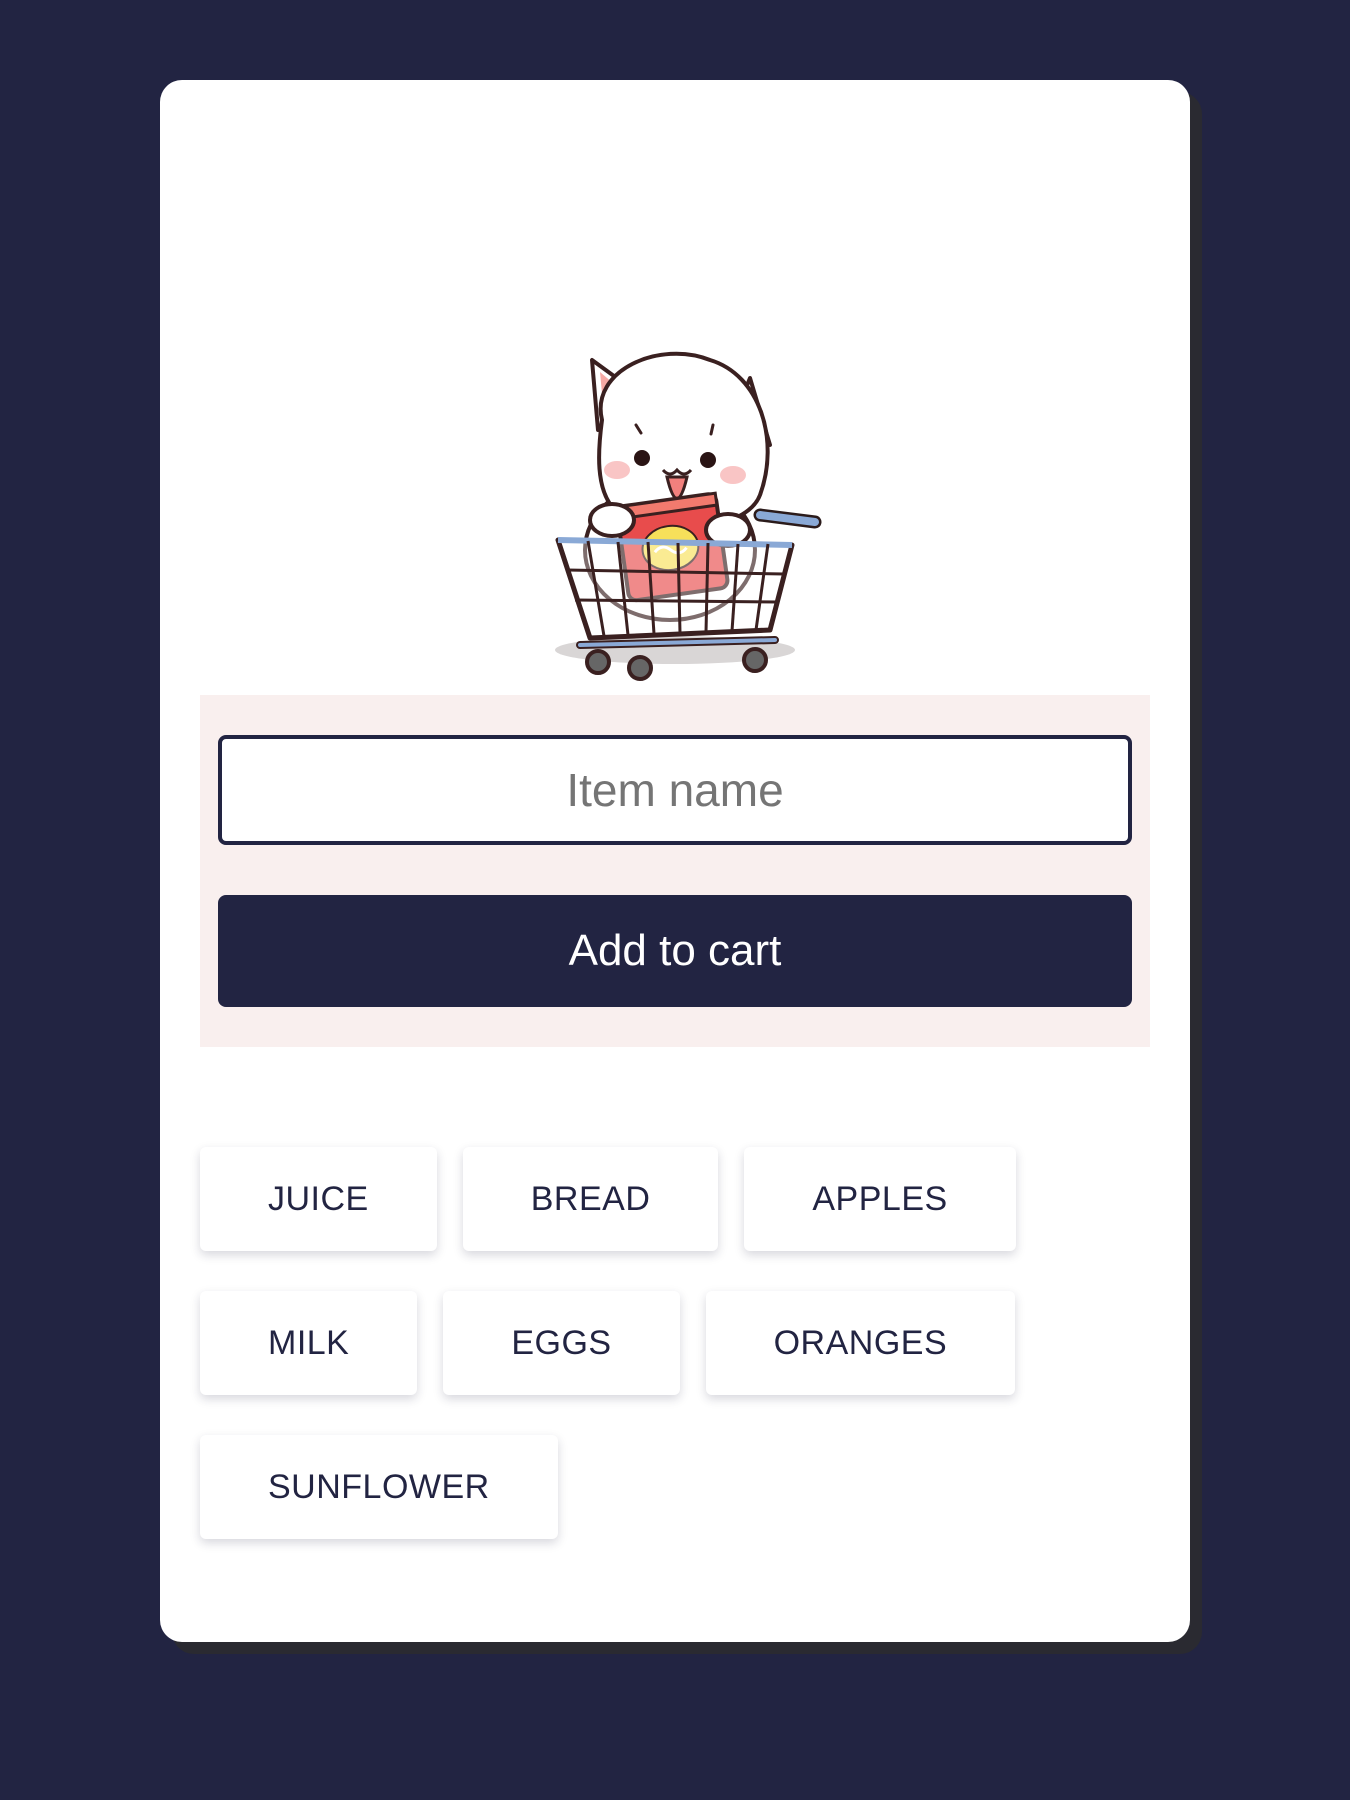  What do you see at coordinates (309, 1343) in the screenshot?
I see `list-item: MILK` at bounding box center [309, 1343].